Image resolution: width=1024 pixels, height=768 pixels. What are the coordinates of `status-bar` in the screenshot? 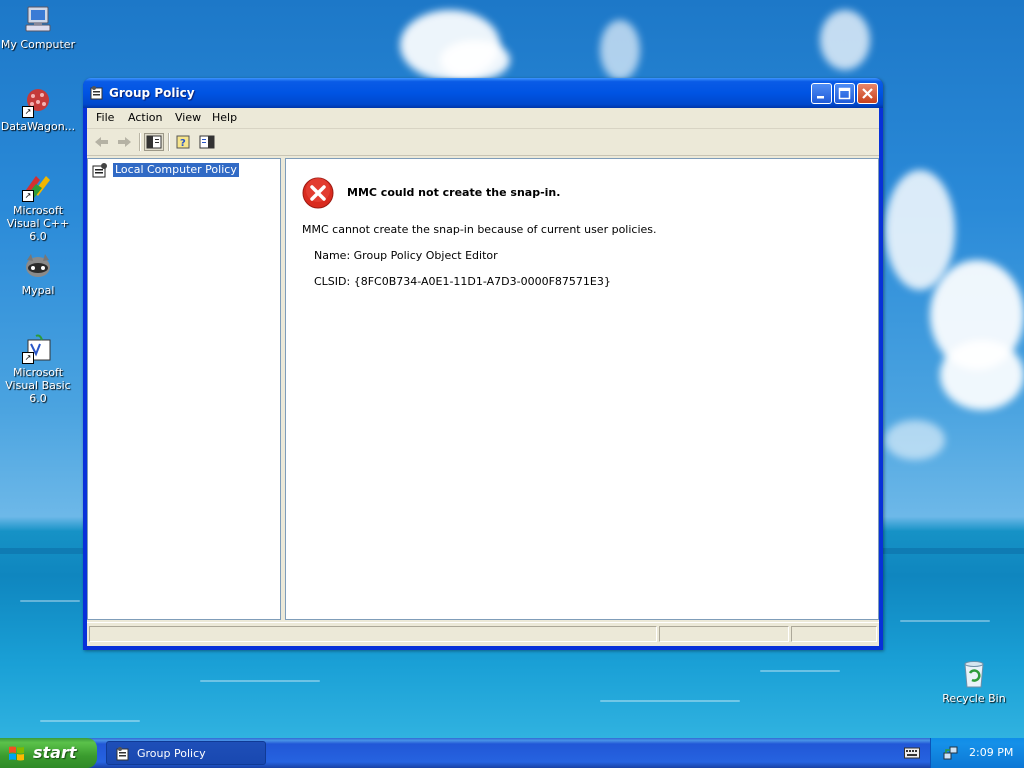 It's located at (483, 633).